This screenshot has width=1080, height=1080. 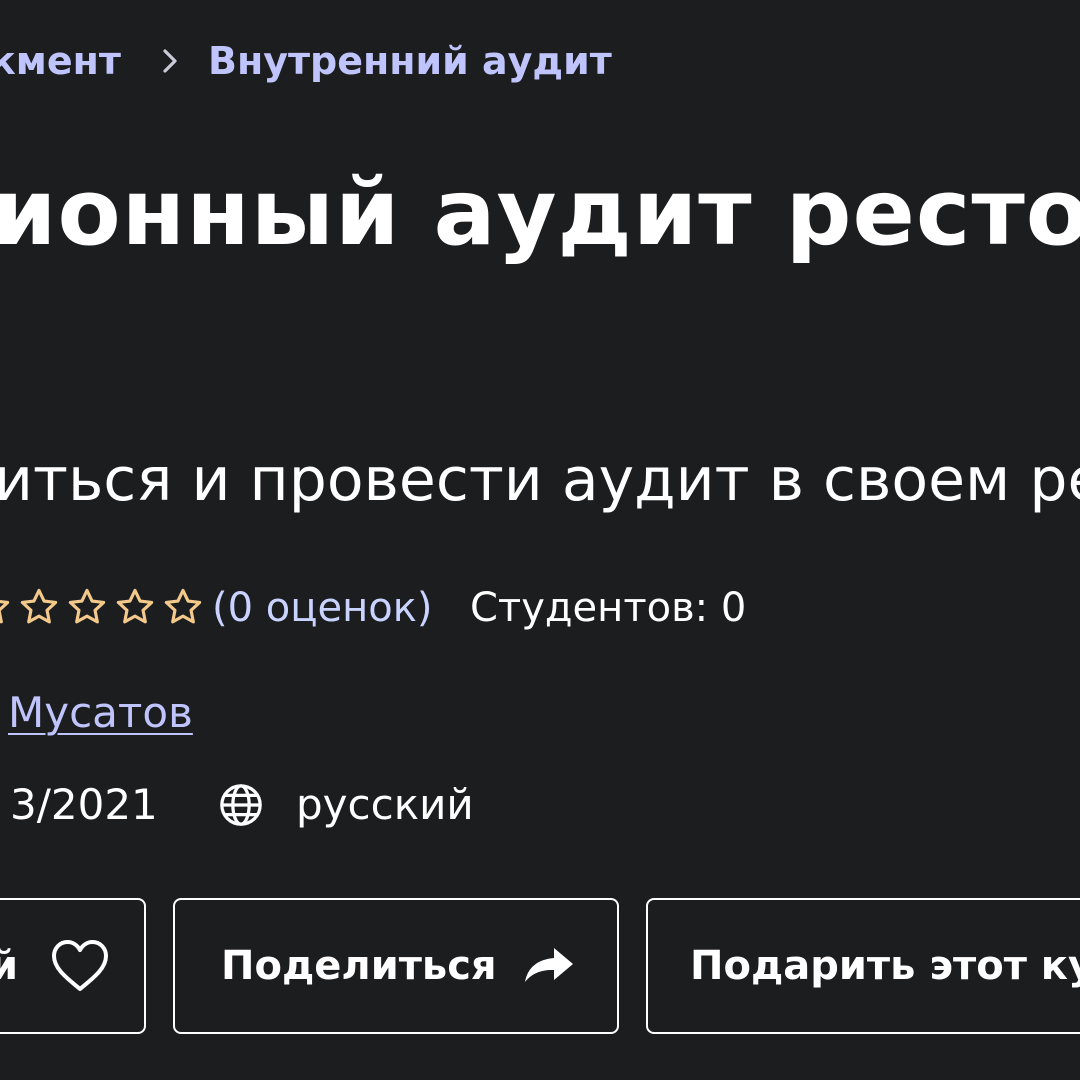 I want to click on wishlist-button: й, so click(x=73, y=966).